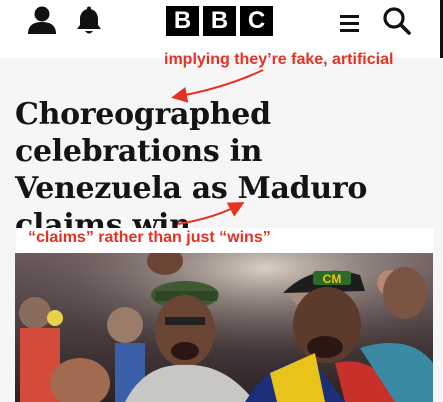  What do you see at coordinates (182, 21) in the screenshot?
I see `logo-letter-1: B` at bounding box center [182, 21].